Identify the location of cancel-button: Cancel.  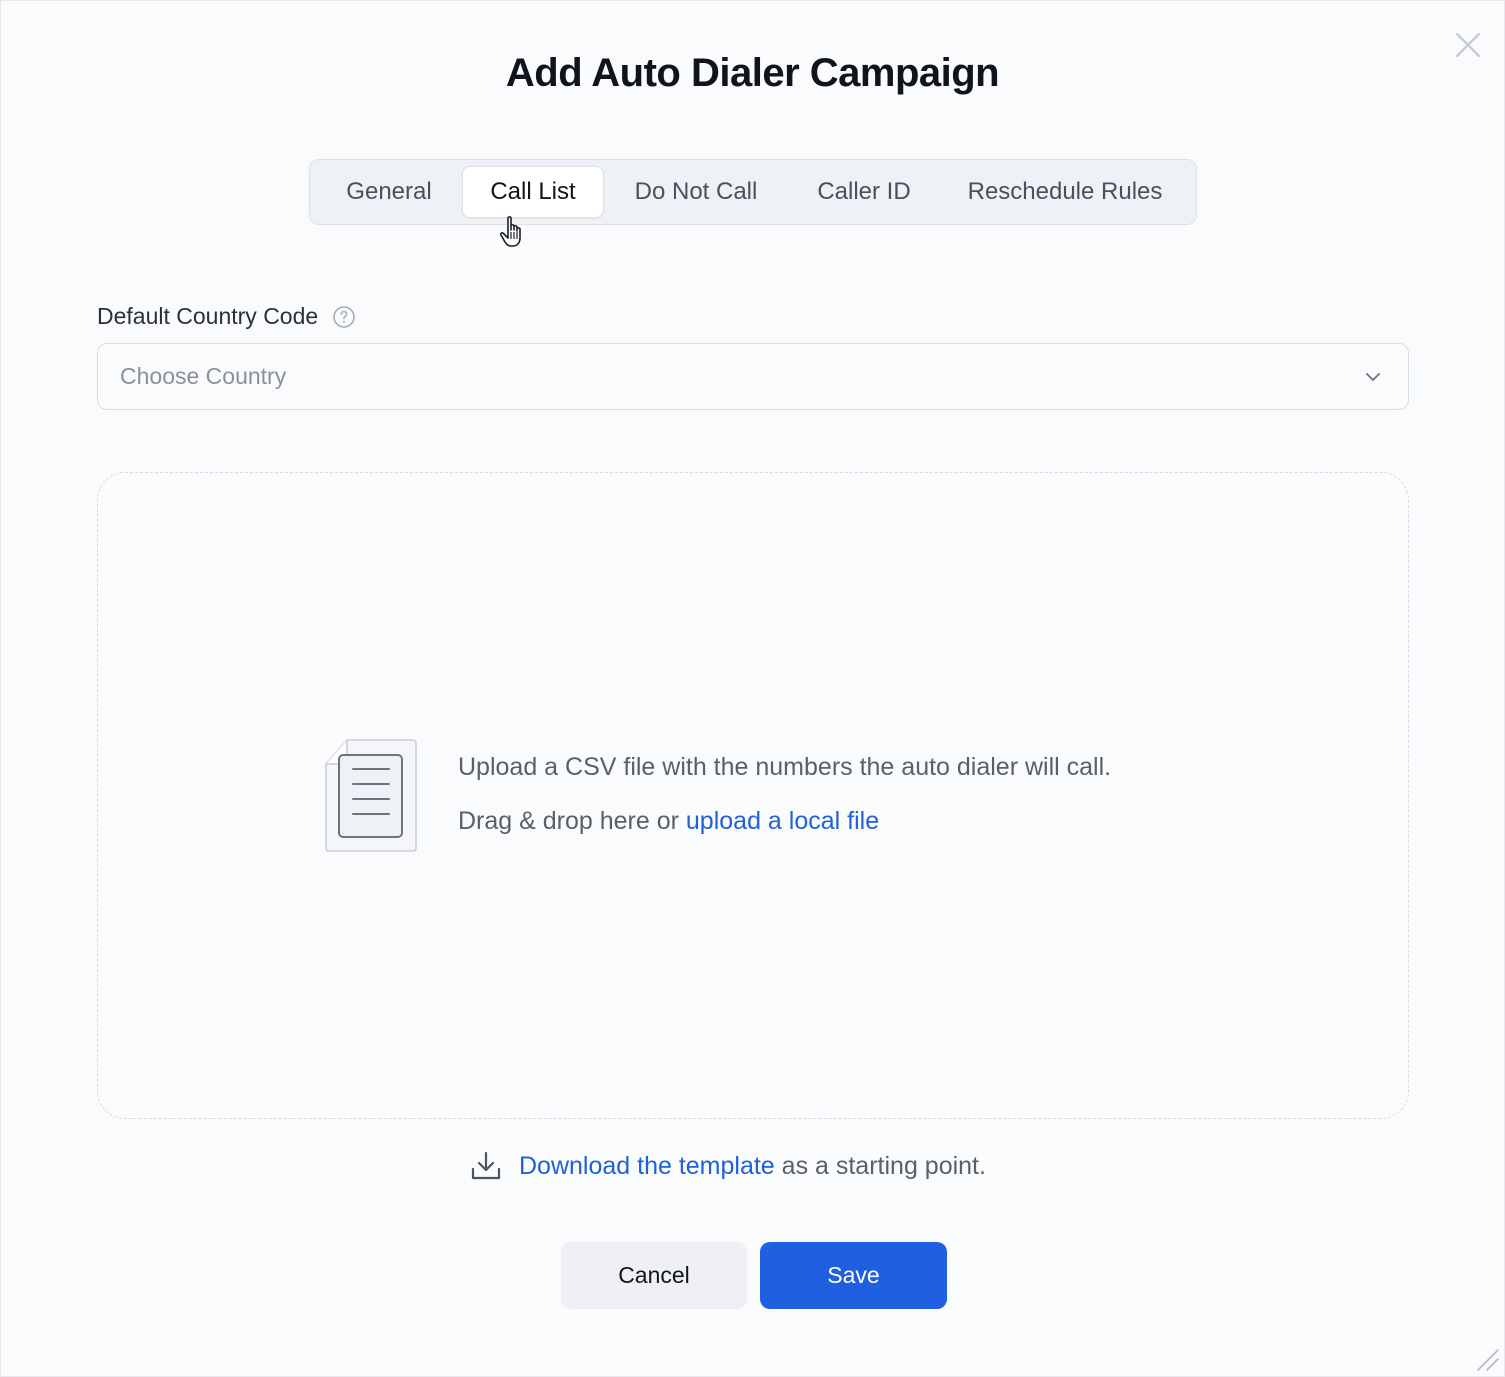
(654, 1275).